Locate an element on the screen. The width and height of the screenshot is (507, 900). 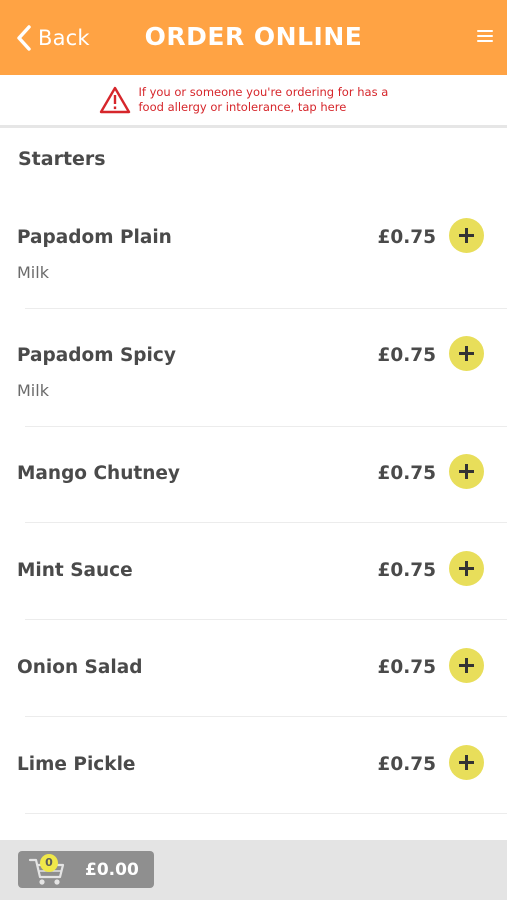
item-name: Onion Salad is located at coordinates (80, 667).